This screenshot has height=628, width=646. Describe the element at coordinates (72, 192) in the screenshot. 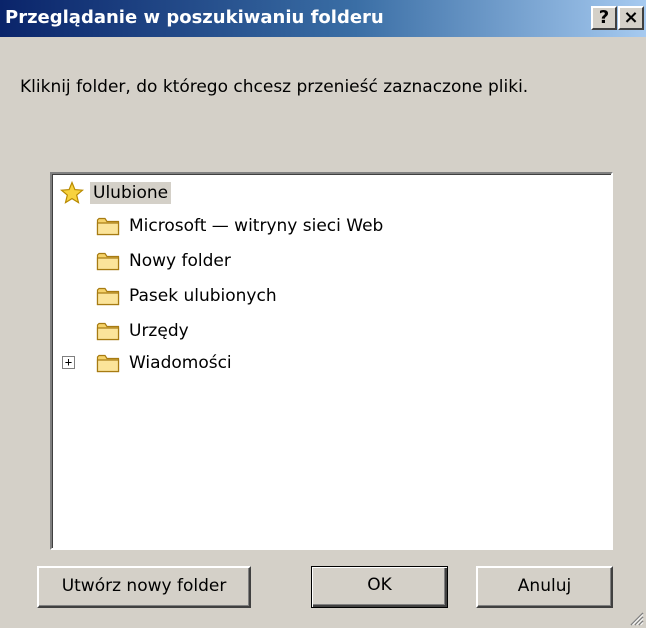

I see `star-icon` at that location.